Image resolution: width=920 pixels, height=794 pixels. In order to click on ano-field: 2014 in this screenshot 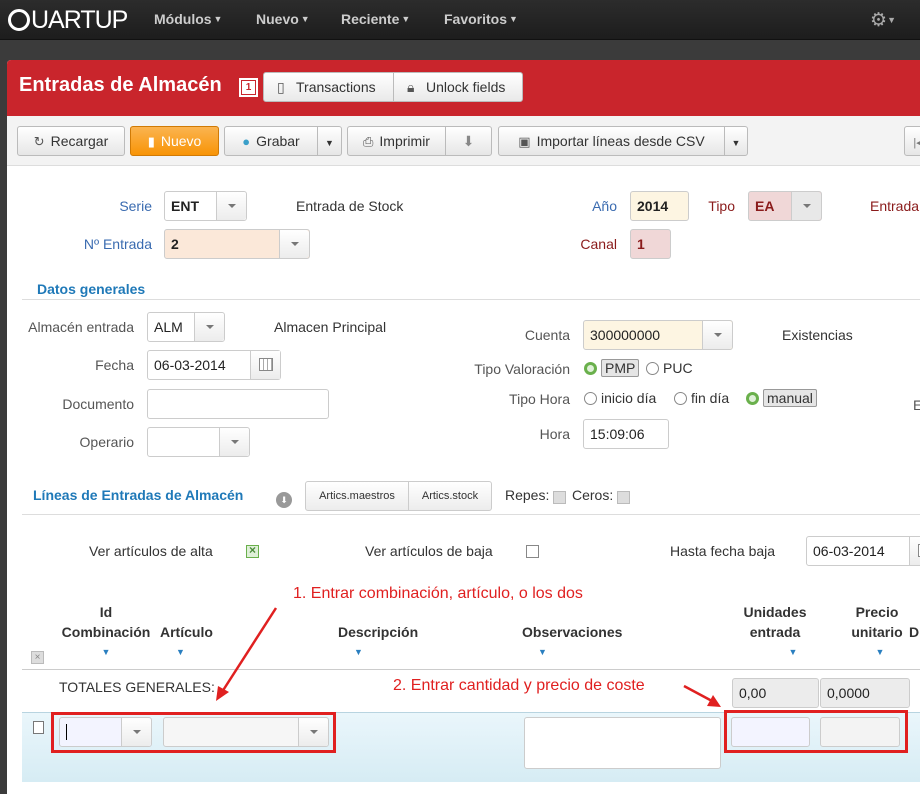, I will do `click(659, 206)`.